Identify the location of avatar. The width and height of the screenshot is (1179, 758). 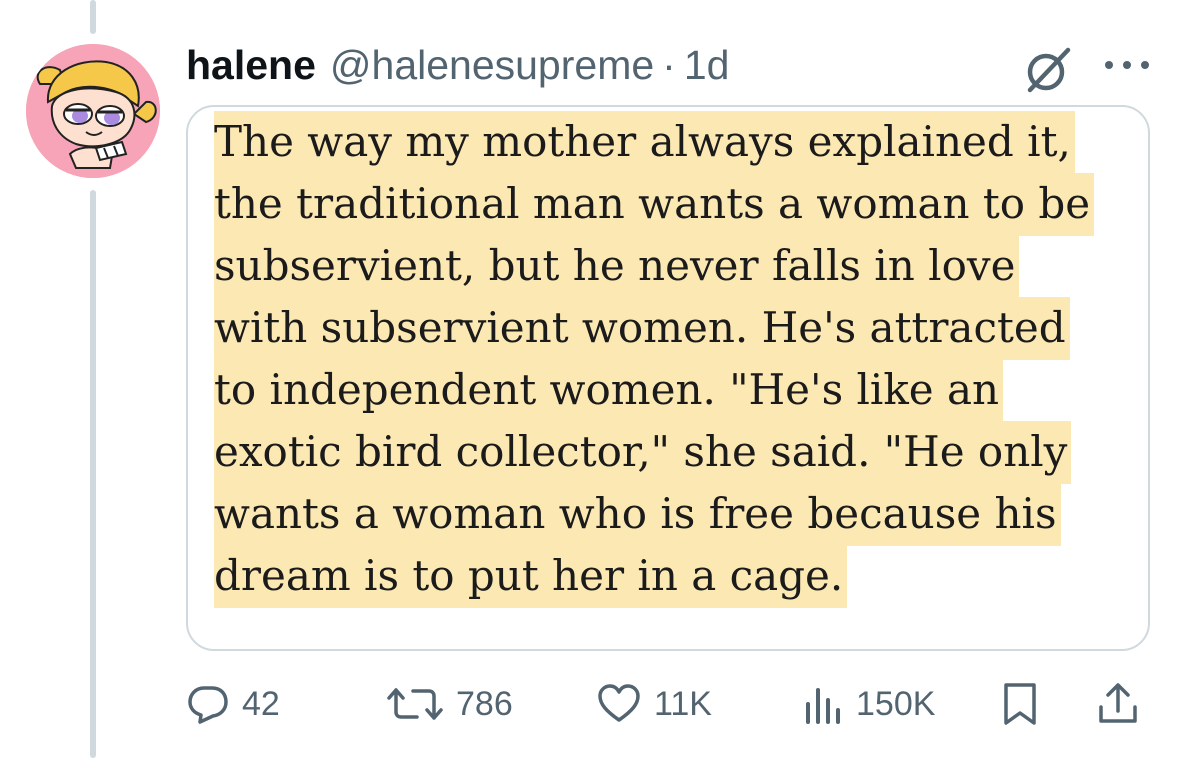
(93, 111).